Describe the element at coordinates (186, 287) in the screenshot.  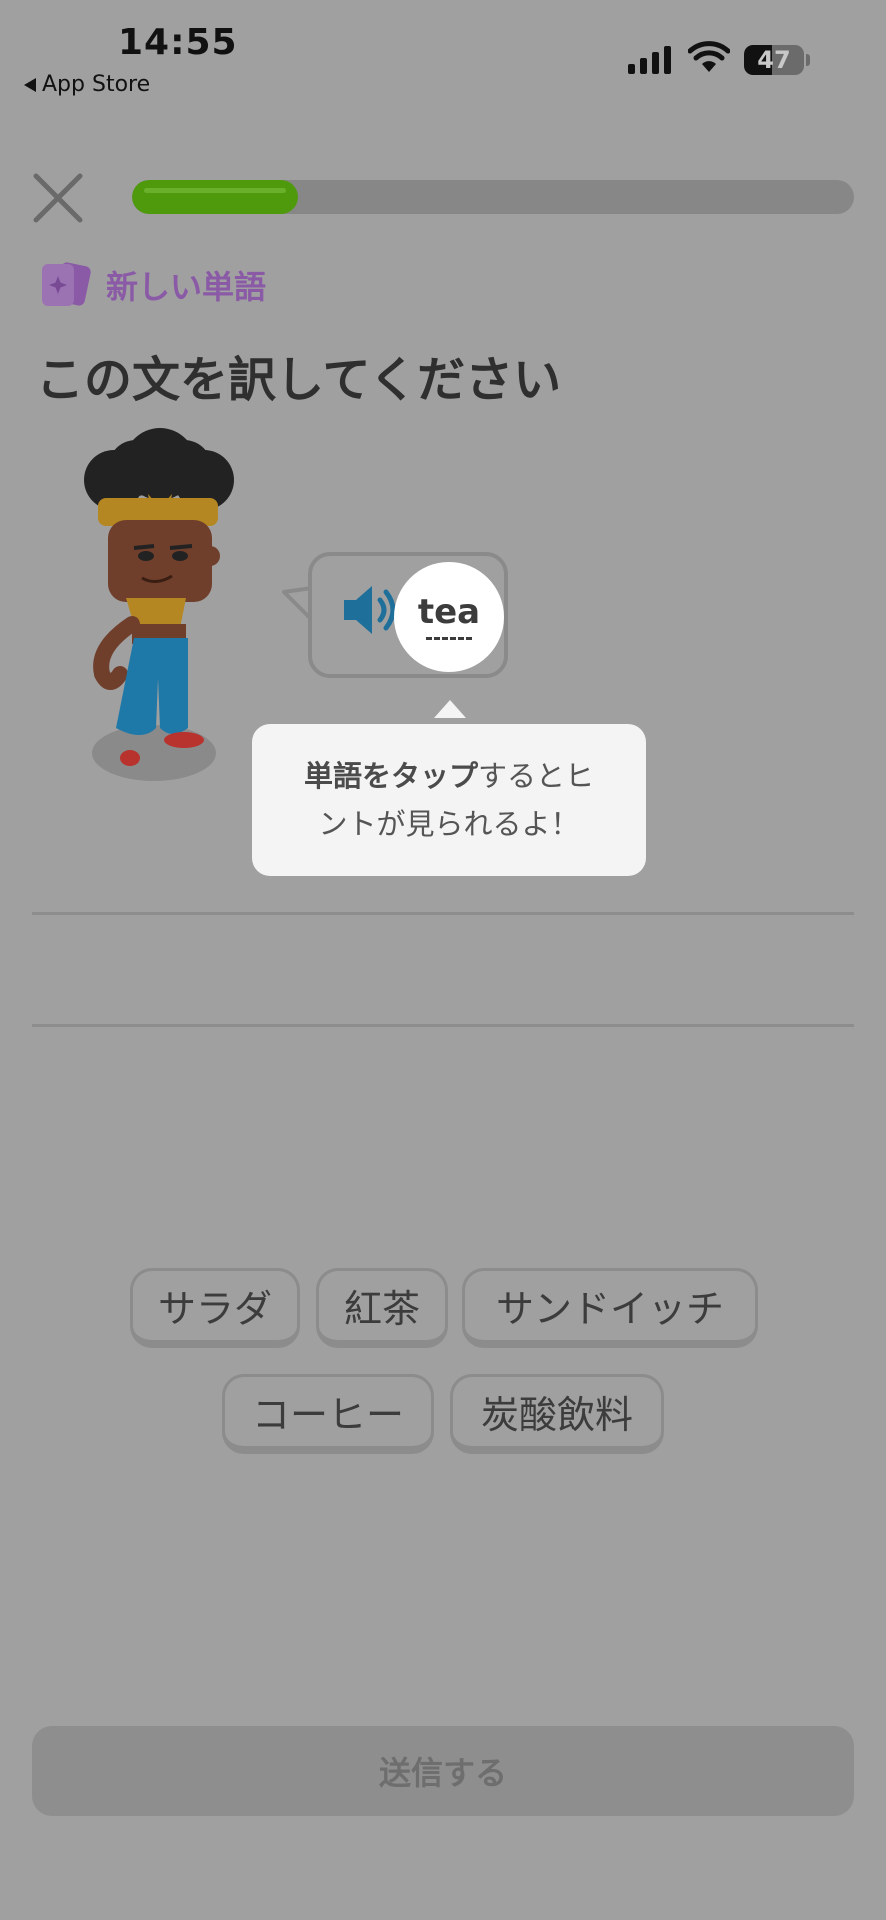
I see `new-word-label: 新しい単語` at that location.